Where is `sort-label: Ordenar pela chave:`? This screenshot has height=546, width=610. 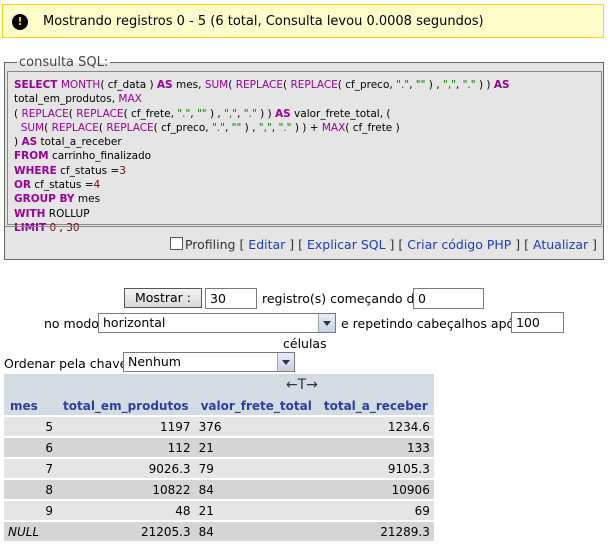 sort-label: Ordenar pela chave: is located at coordinates (68, 363).